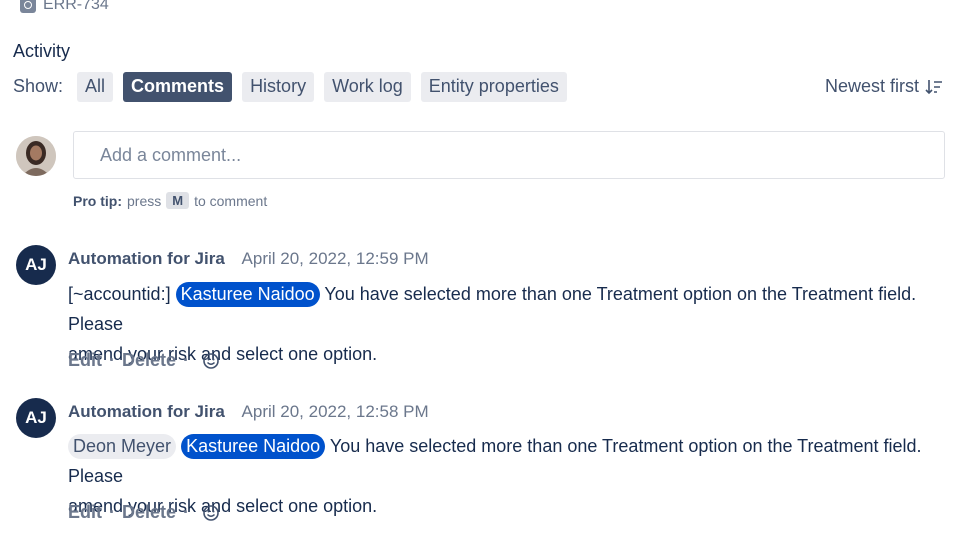 Image resolution: width=968 pixels, height=534 pixels. What do you see at coordinates (335, 411) in the screenshot?
I see `comment-date: April 20, 2022, 12:58 PM` at bounding box center [335, 411].